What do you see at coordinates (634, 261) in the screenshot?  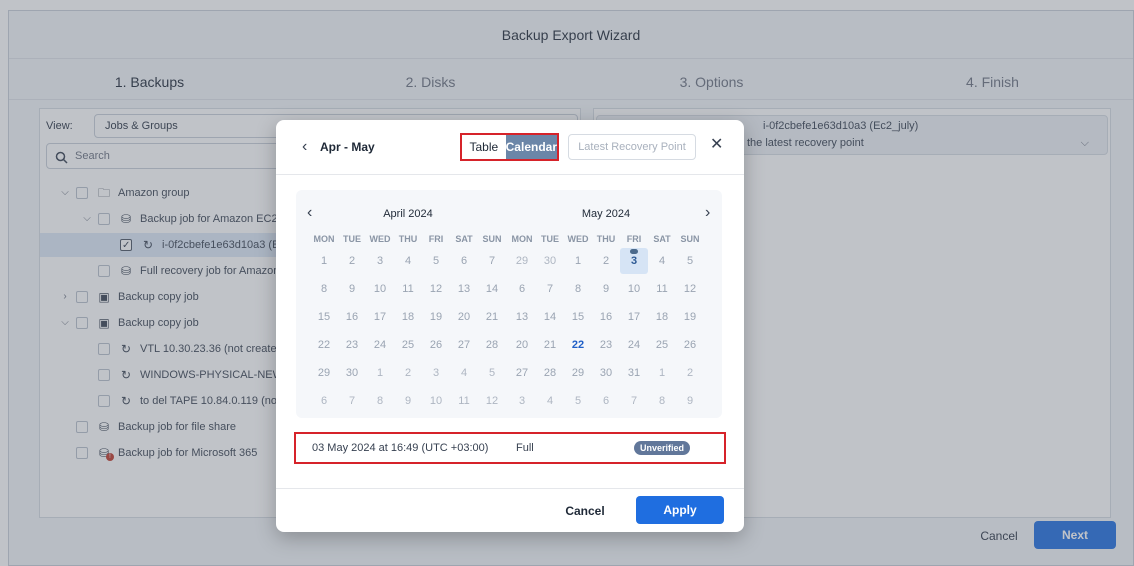 I see `calendar-day-with-recovery-point: 3` at bounding box center [634, 261].